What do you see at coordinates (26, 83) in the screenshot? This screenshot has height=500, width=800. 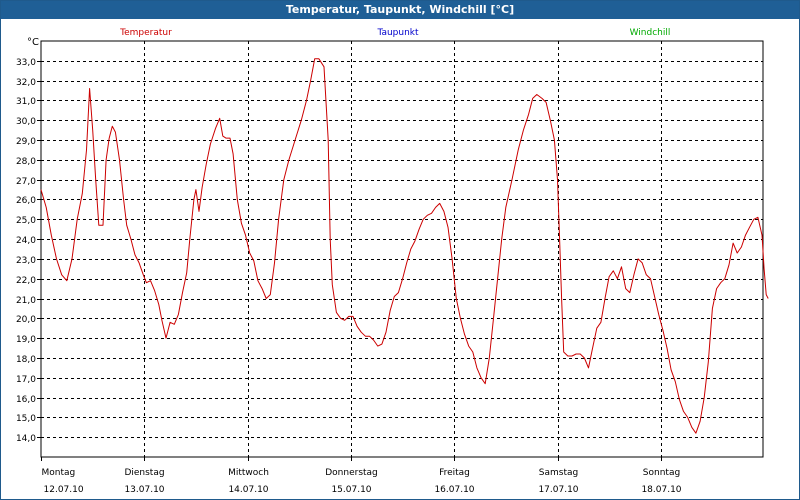 I see `y-tick-label: 32,0` at bounding box center [26, 83].